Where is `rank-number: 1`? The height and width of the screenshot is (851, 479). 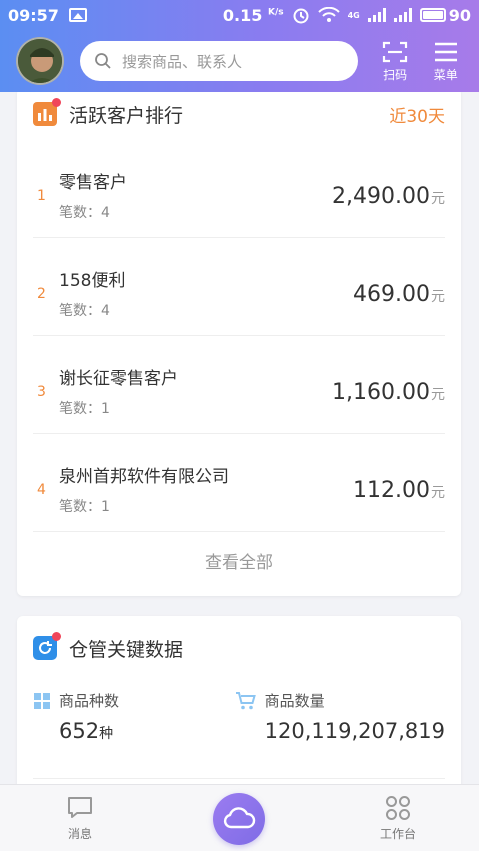 rank-number: 1 is located at coordinates (41, 196).